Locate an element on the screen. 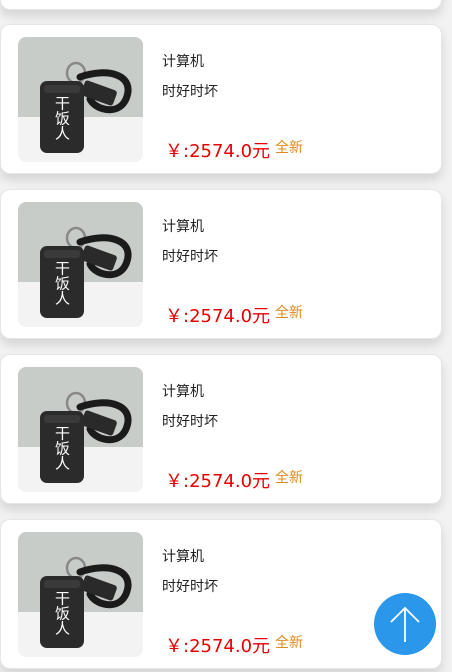 This screenshot has height=672, width=452. arrow-up-icon is located at coordinates (405, 624).